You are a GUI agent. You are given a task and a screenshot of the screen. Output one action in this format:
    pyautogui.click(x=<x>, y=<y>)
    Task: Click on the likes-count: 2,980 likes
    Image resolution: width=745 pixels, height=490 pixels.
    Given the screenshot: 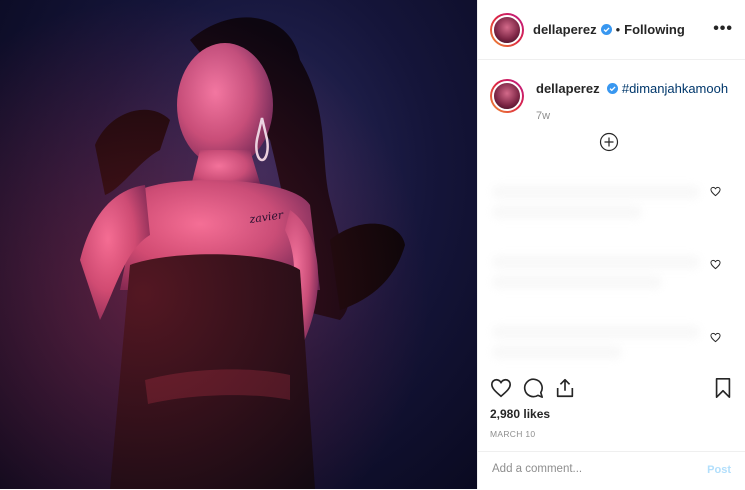 What is the action you would take?
    pyautogui.click(x=520, y=414)
    